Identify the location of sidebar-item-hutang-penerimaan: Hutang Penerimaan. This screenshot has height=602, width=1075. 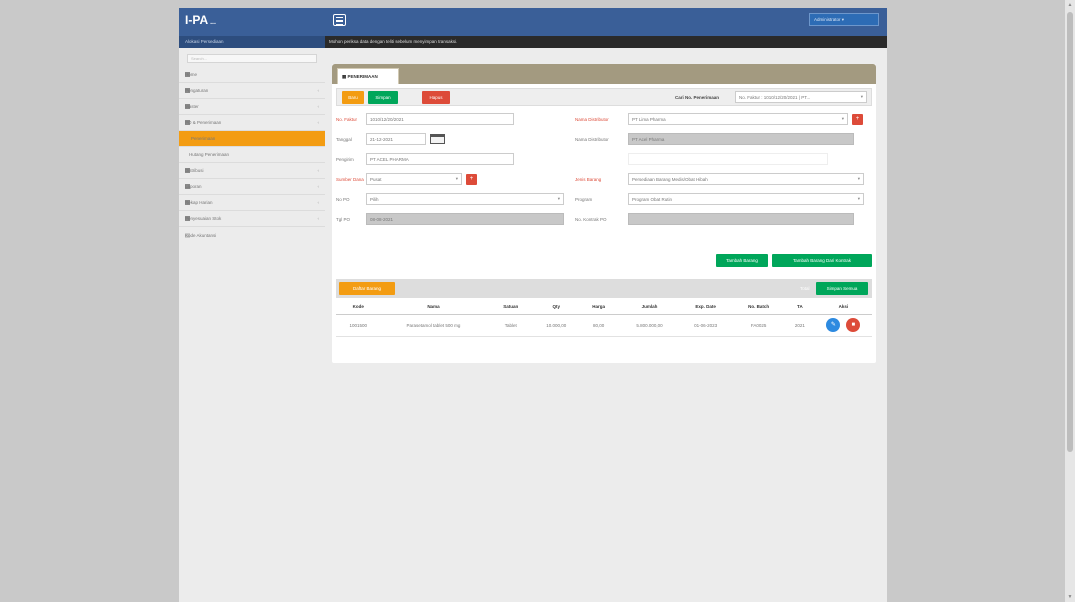
(252, 155).